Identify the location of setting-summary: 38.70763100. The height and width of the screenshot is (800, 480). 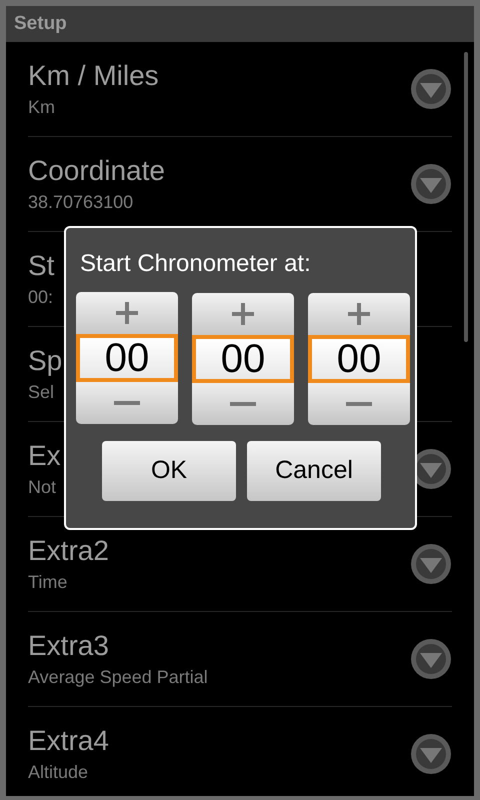
(81, 202).